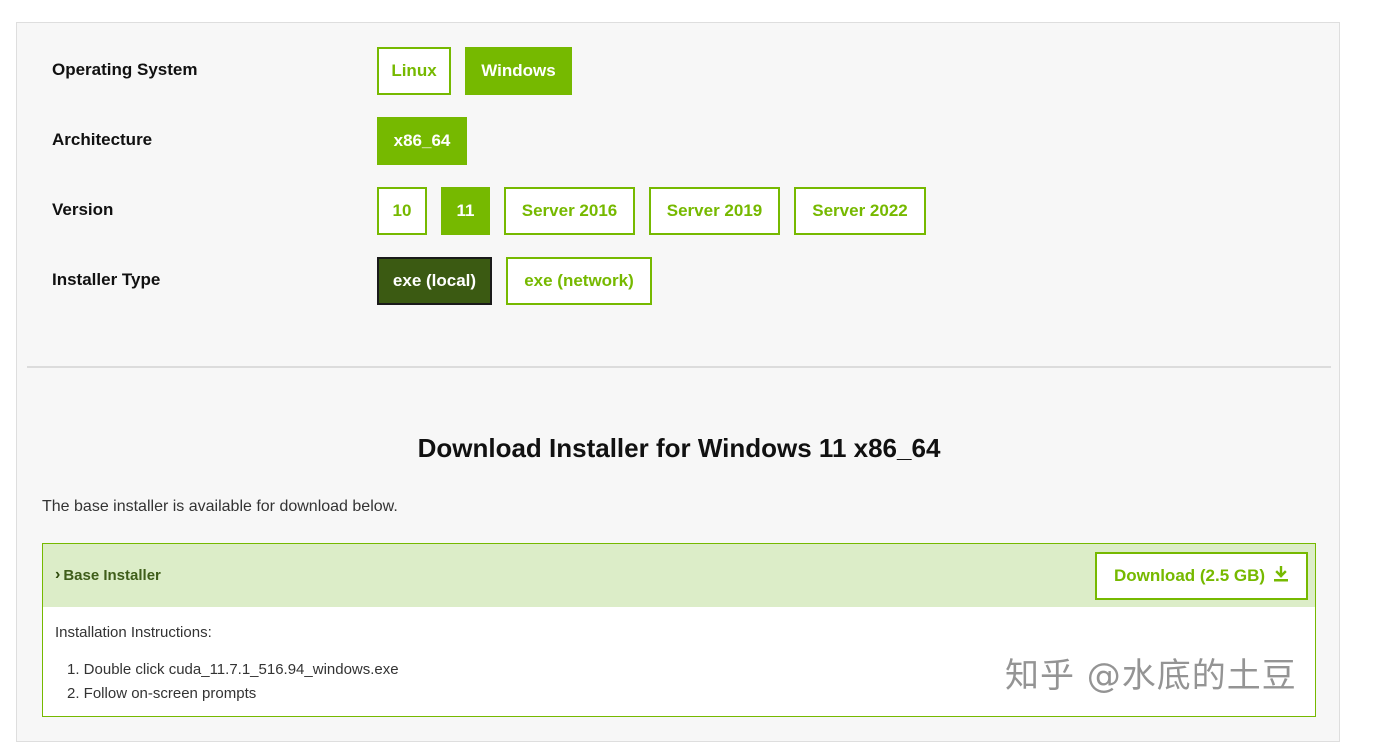  I want to click on version-option-11: 11, so click(465, 211).